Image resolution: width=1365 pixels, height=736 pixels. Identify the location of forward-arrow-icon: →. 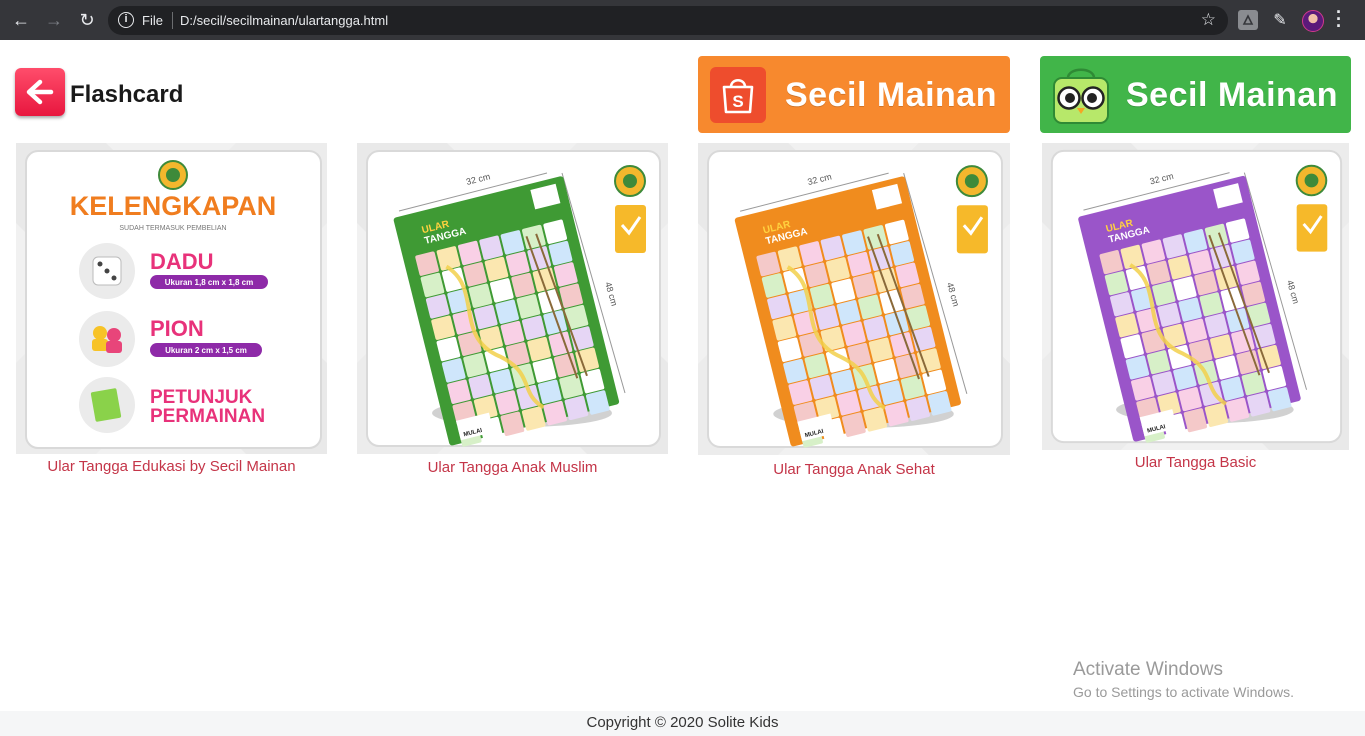
(54, 20).